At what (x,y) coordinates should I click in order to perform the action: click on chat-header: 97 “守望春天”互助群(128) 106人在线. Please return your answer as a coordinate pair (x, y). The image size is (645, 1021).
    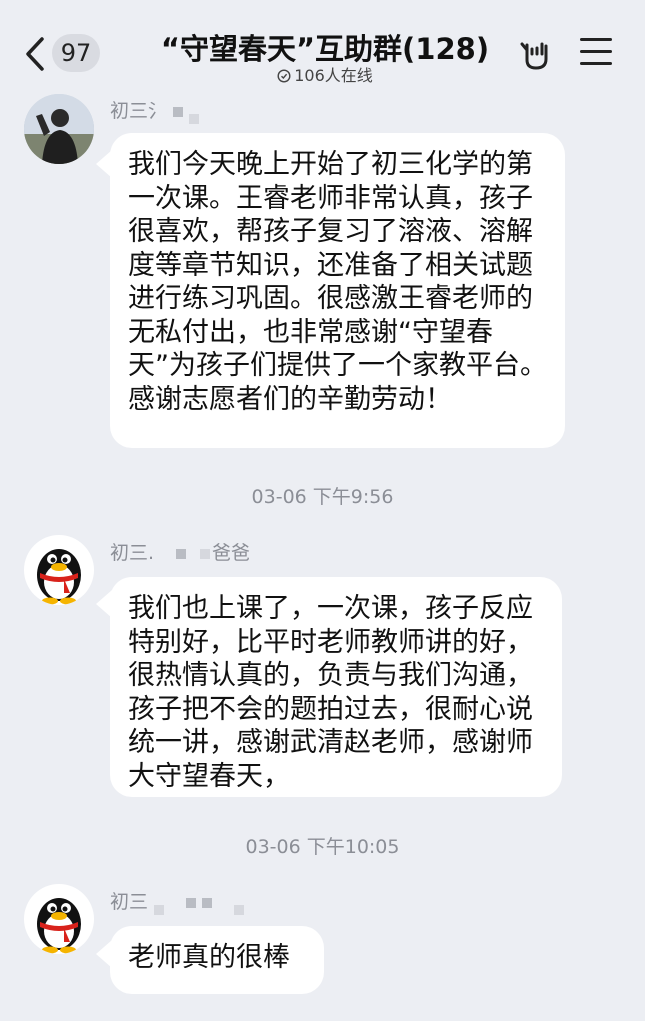
    Looking at the image, I should click on (322, 46).